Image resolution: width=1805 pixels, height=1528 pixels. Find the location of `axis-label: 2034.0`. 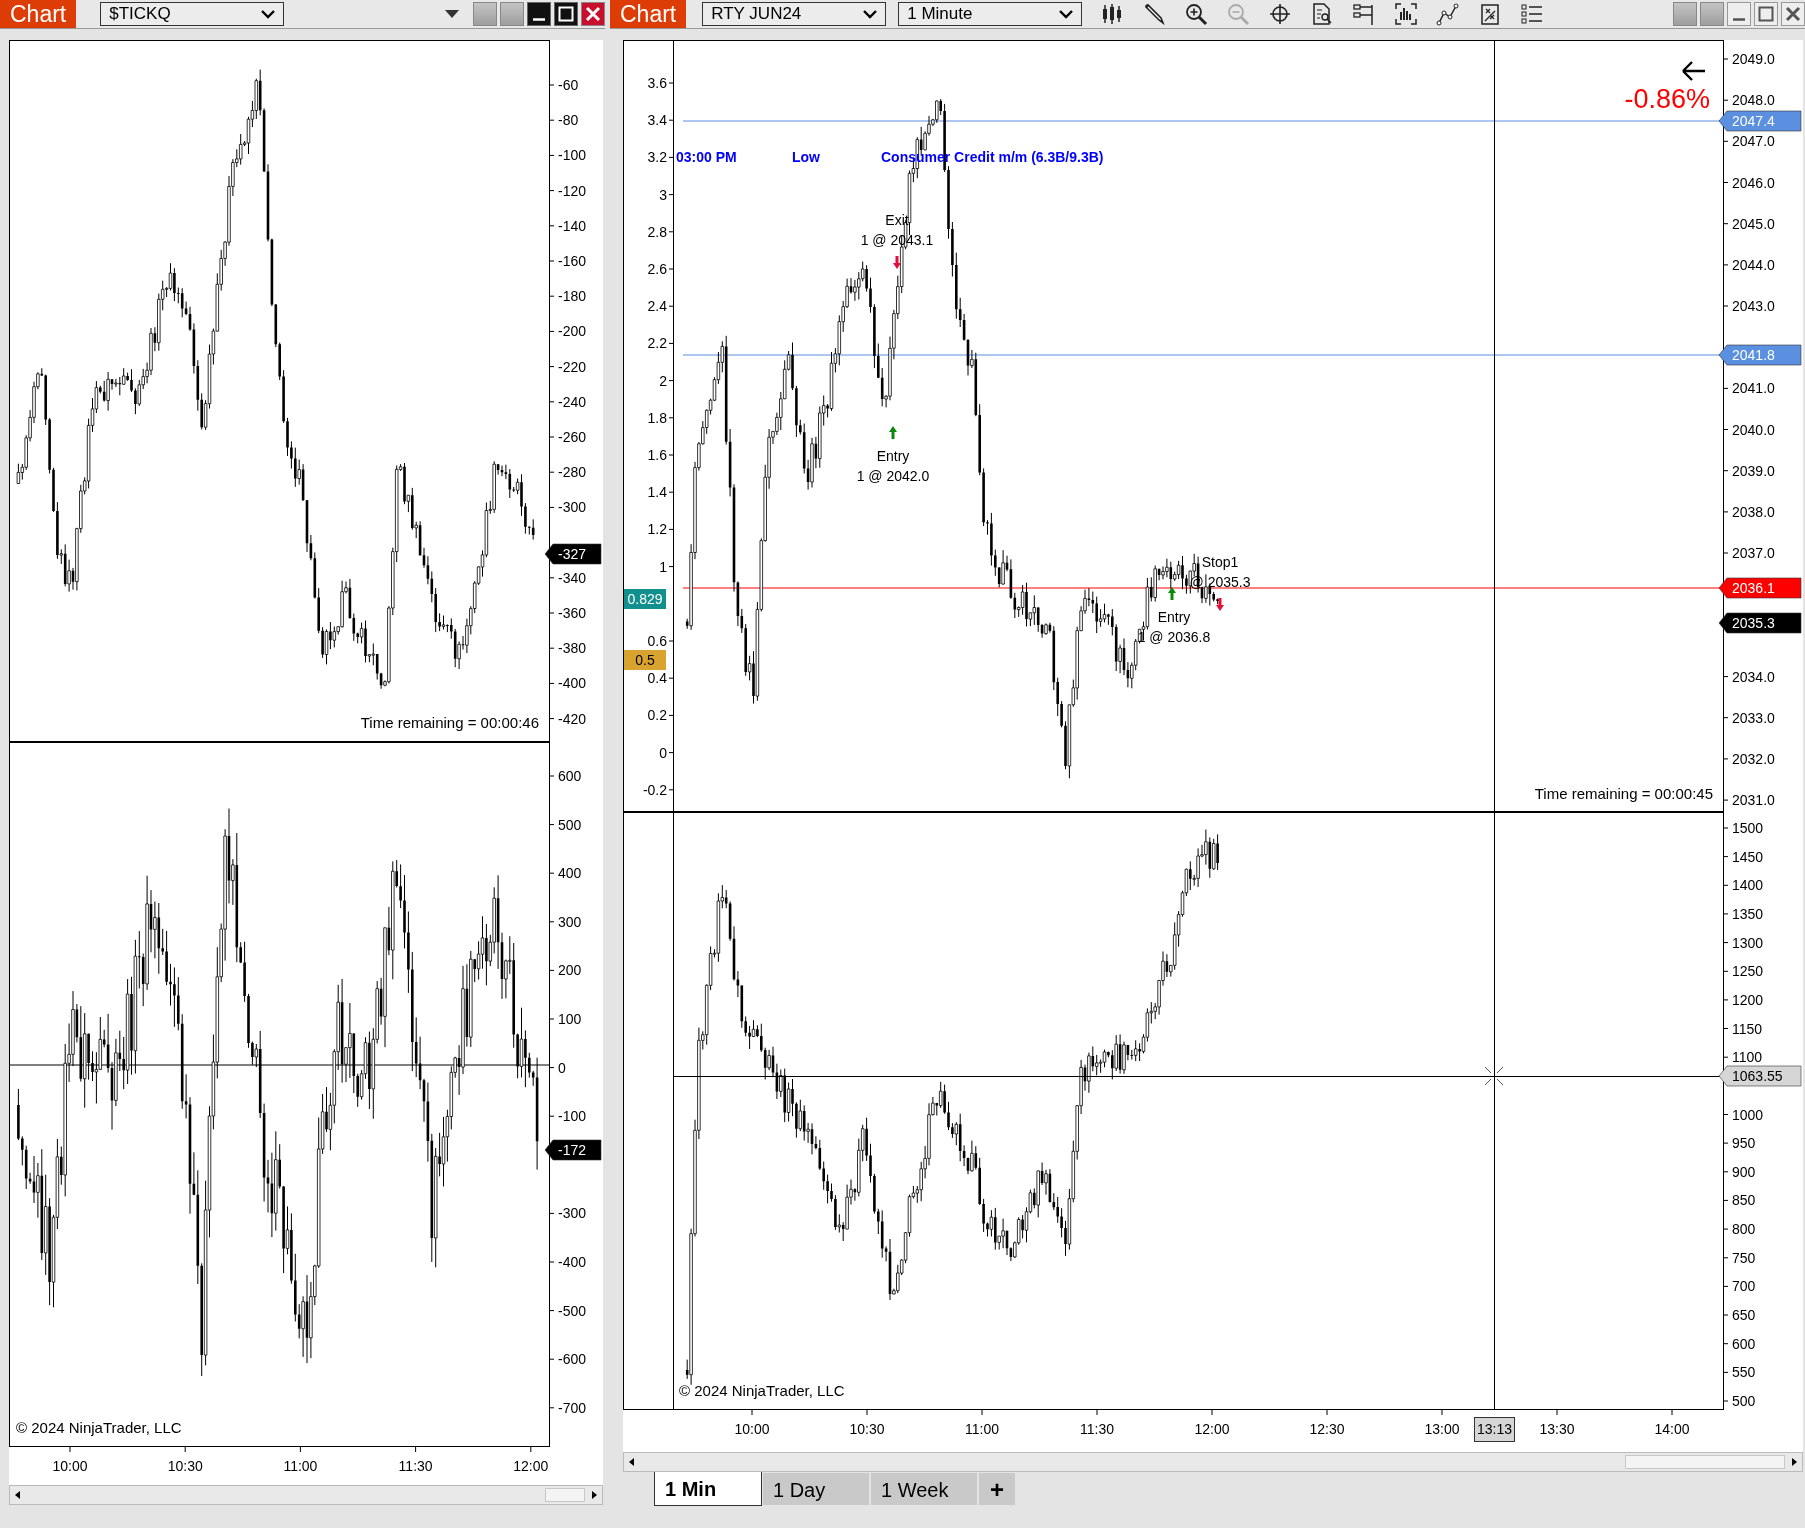

axis-label: 2034.0 is located at coordinates (1753, 676).